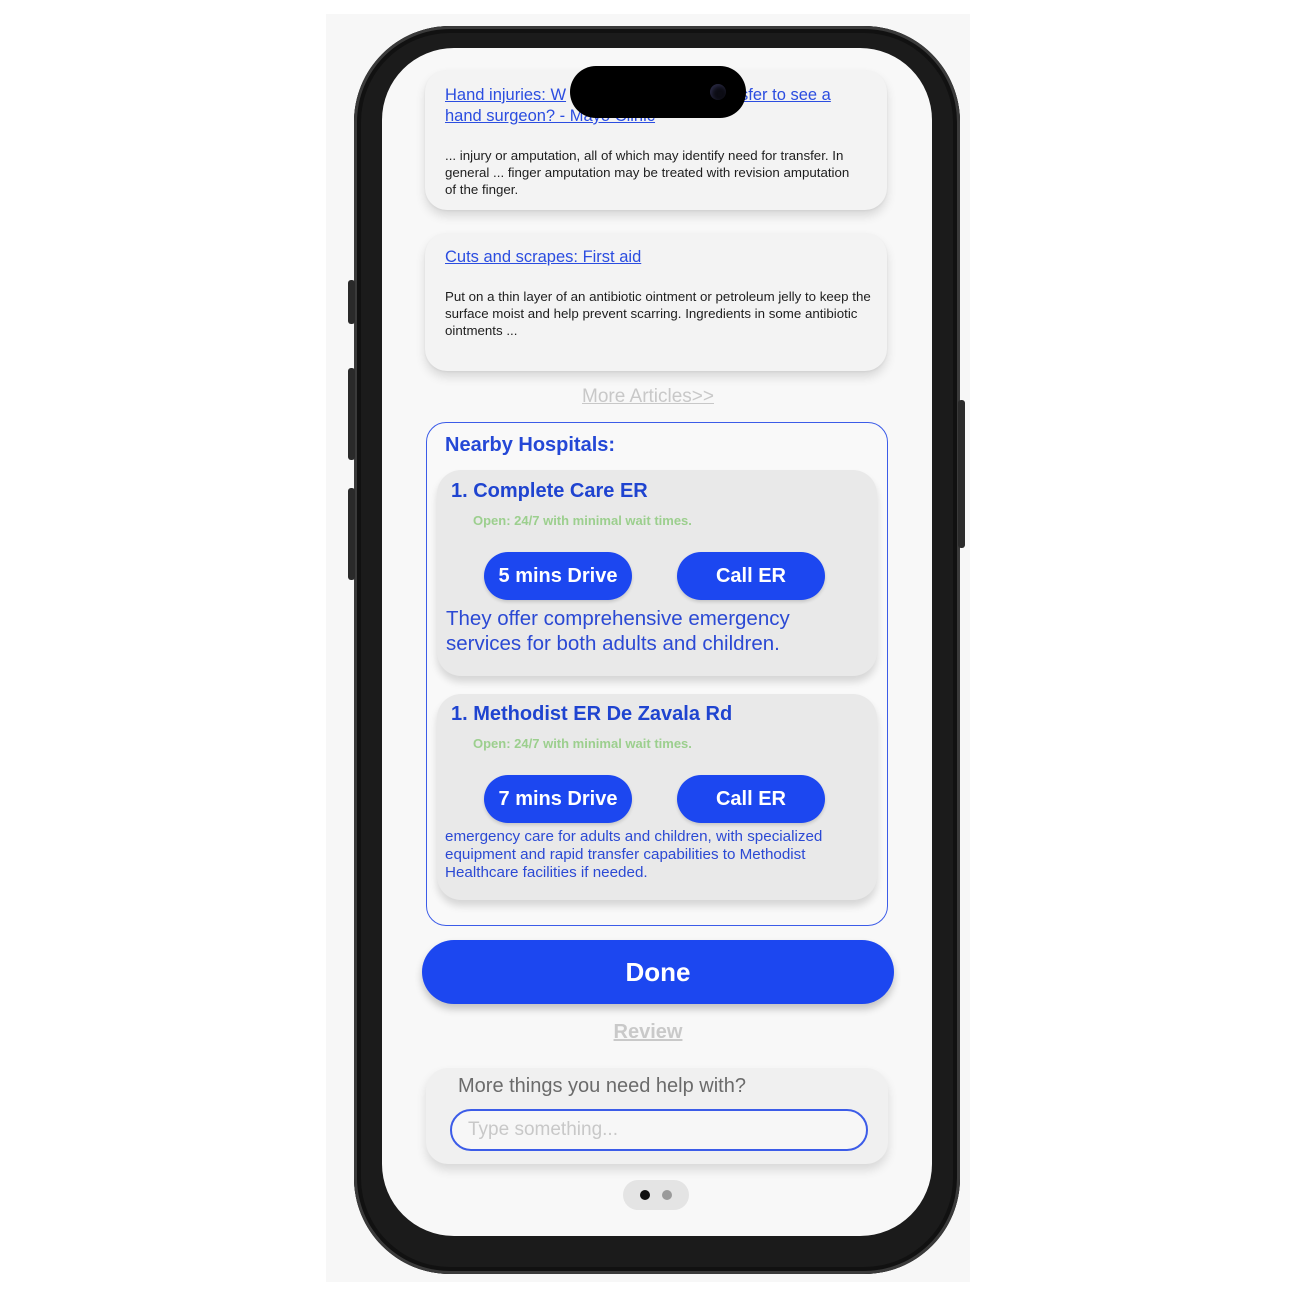 This screenshot has height=1296, width=1296. What do you see at coordinates (961, 474) in the screenshot?
I see `power-button` at bounding box center [961, 474].